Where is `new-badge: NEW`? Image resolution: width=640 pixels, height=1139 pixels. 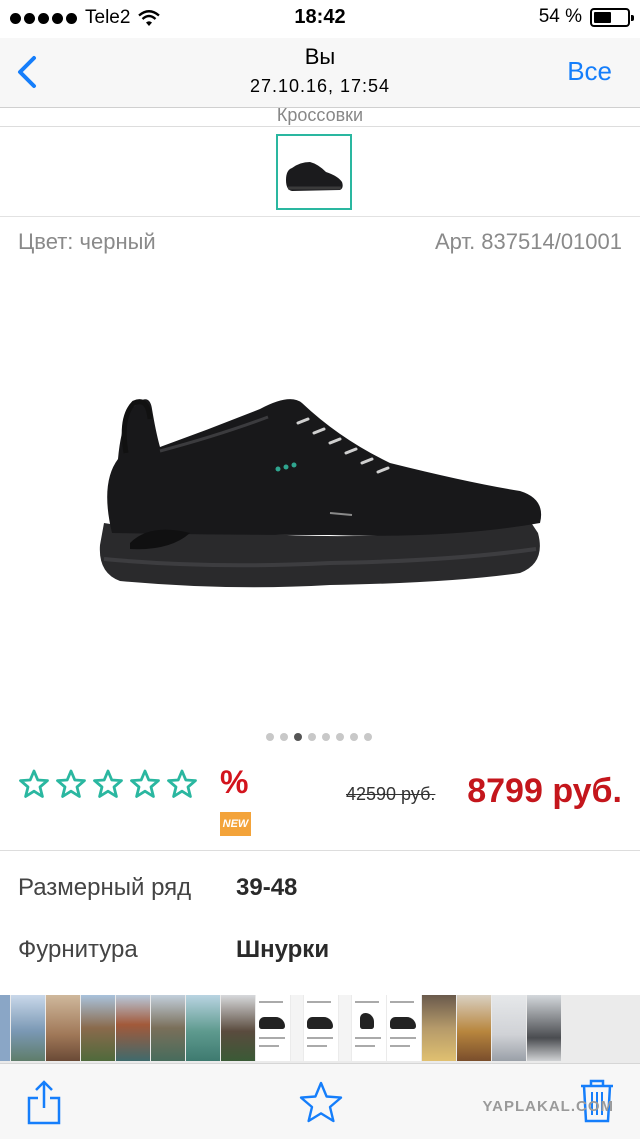 new-badge: NEW is located at coordinates (235, 824).